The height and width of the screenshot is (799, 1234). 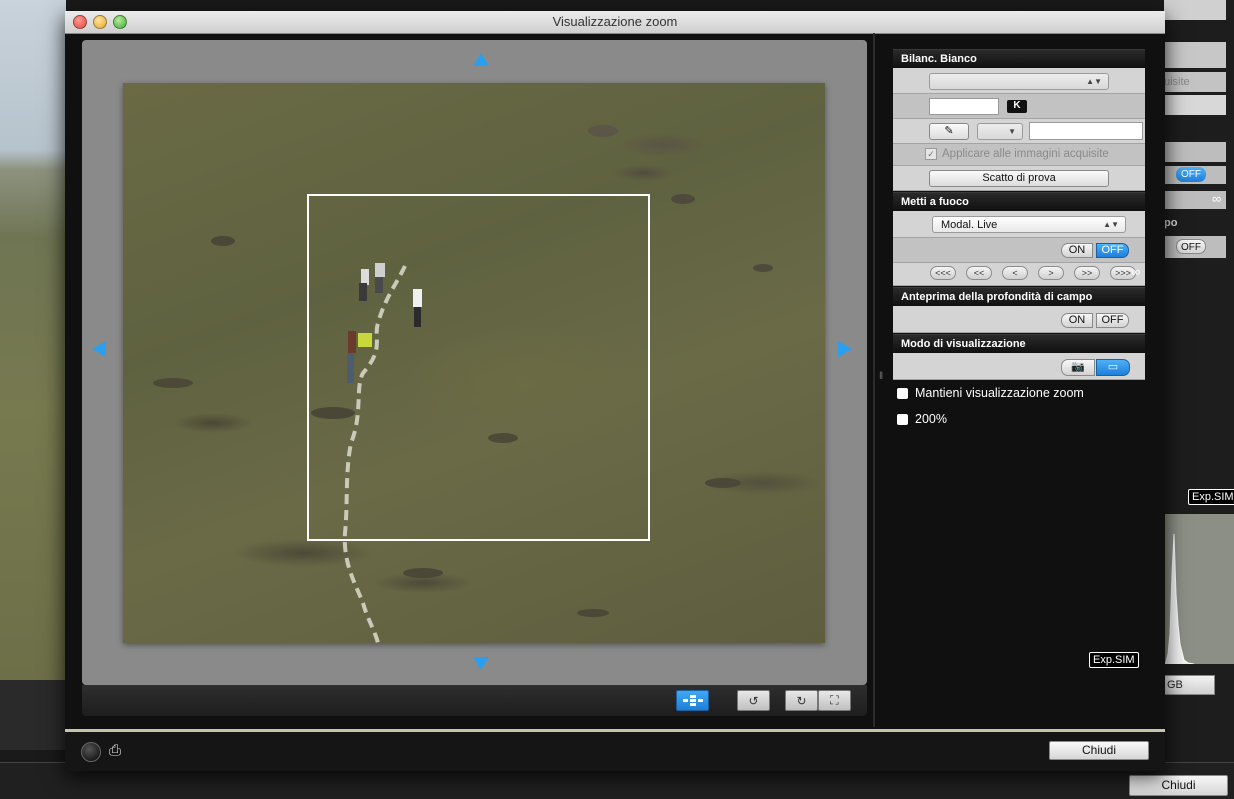 What do you see at coordinates (979, 273) in the screenshot?
I see `focus-near-medium-button: <<` at bounding box center [979, 273].